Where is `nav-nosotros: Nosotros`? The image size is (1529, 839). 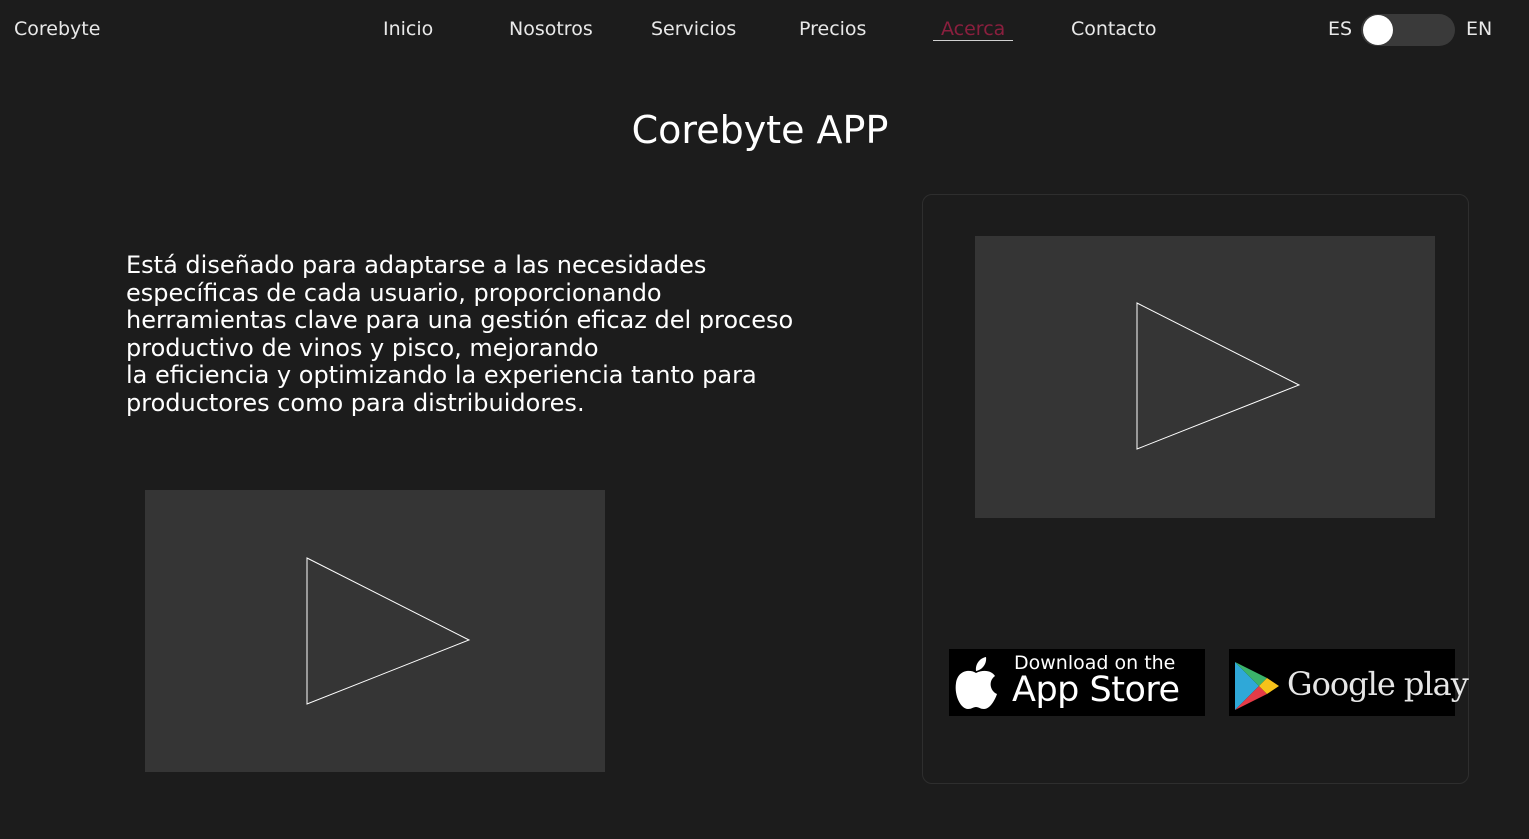 nav-nosotros: Nosotros is located at coordinates (551, 29).